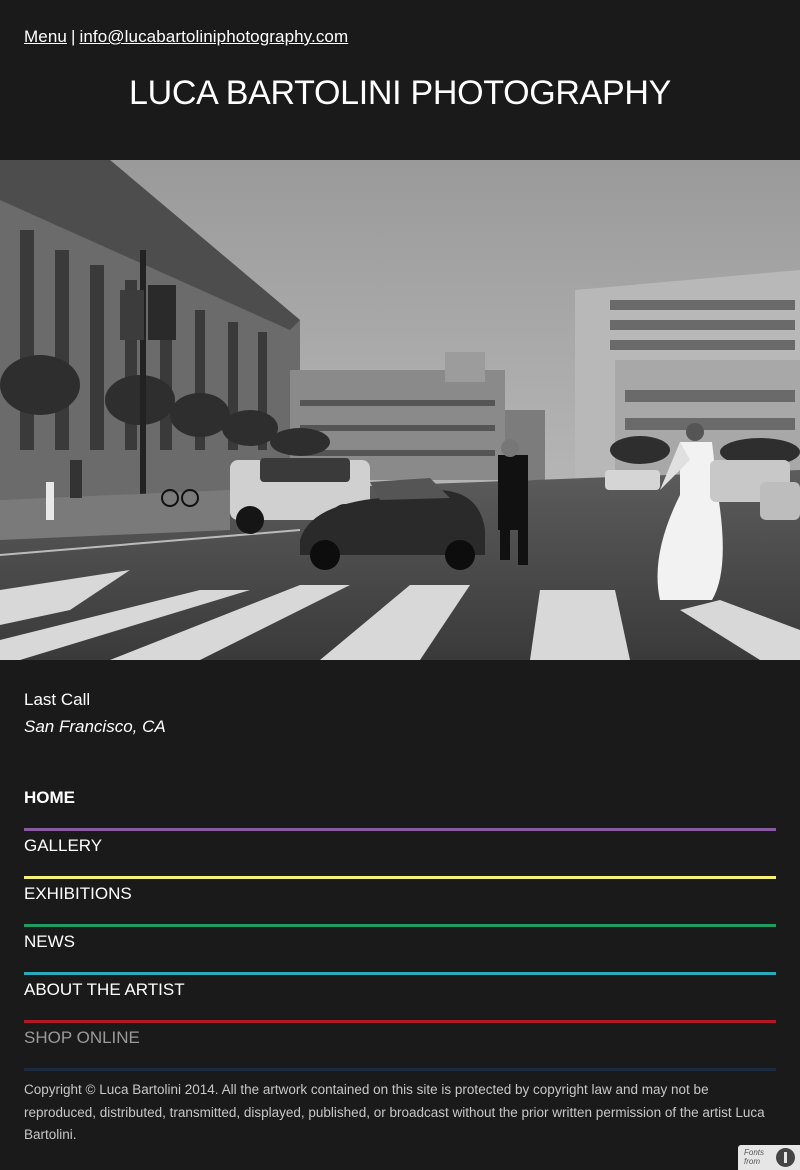 The height and width of the screenshot is (1170, 800). Describe the element at coordinates (95, 713) in the screenshot. I see `photo-caption: Last Call San Francisco, CA` at that location.